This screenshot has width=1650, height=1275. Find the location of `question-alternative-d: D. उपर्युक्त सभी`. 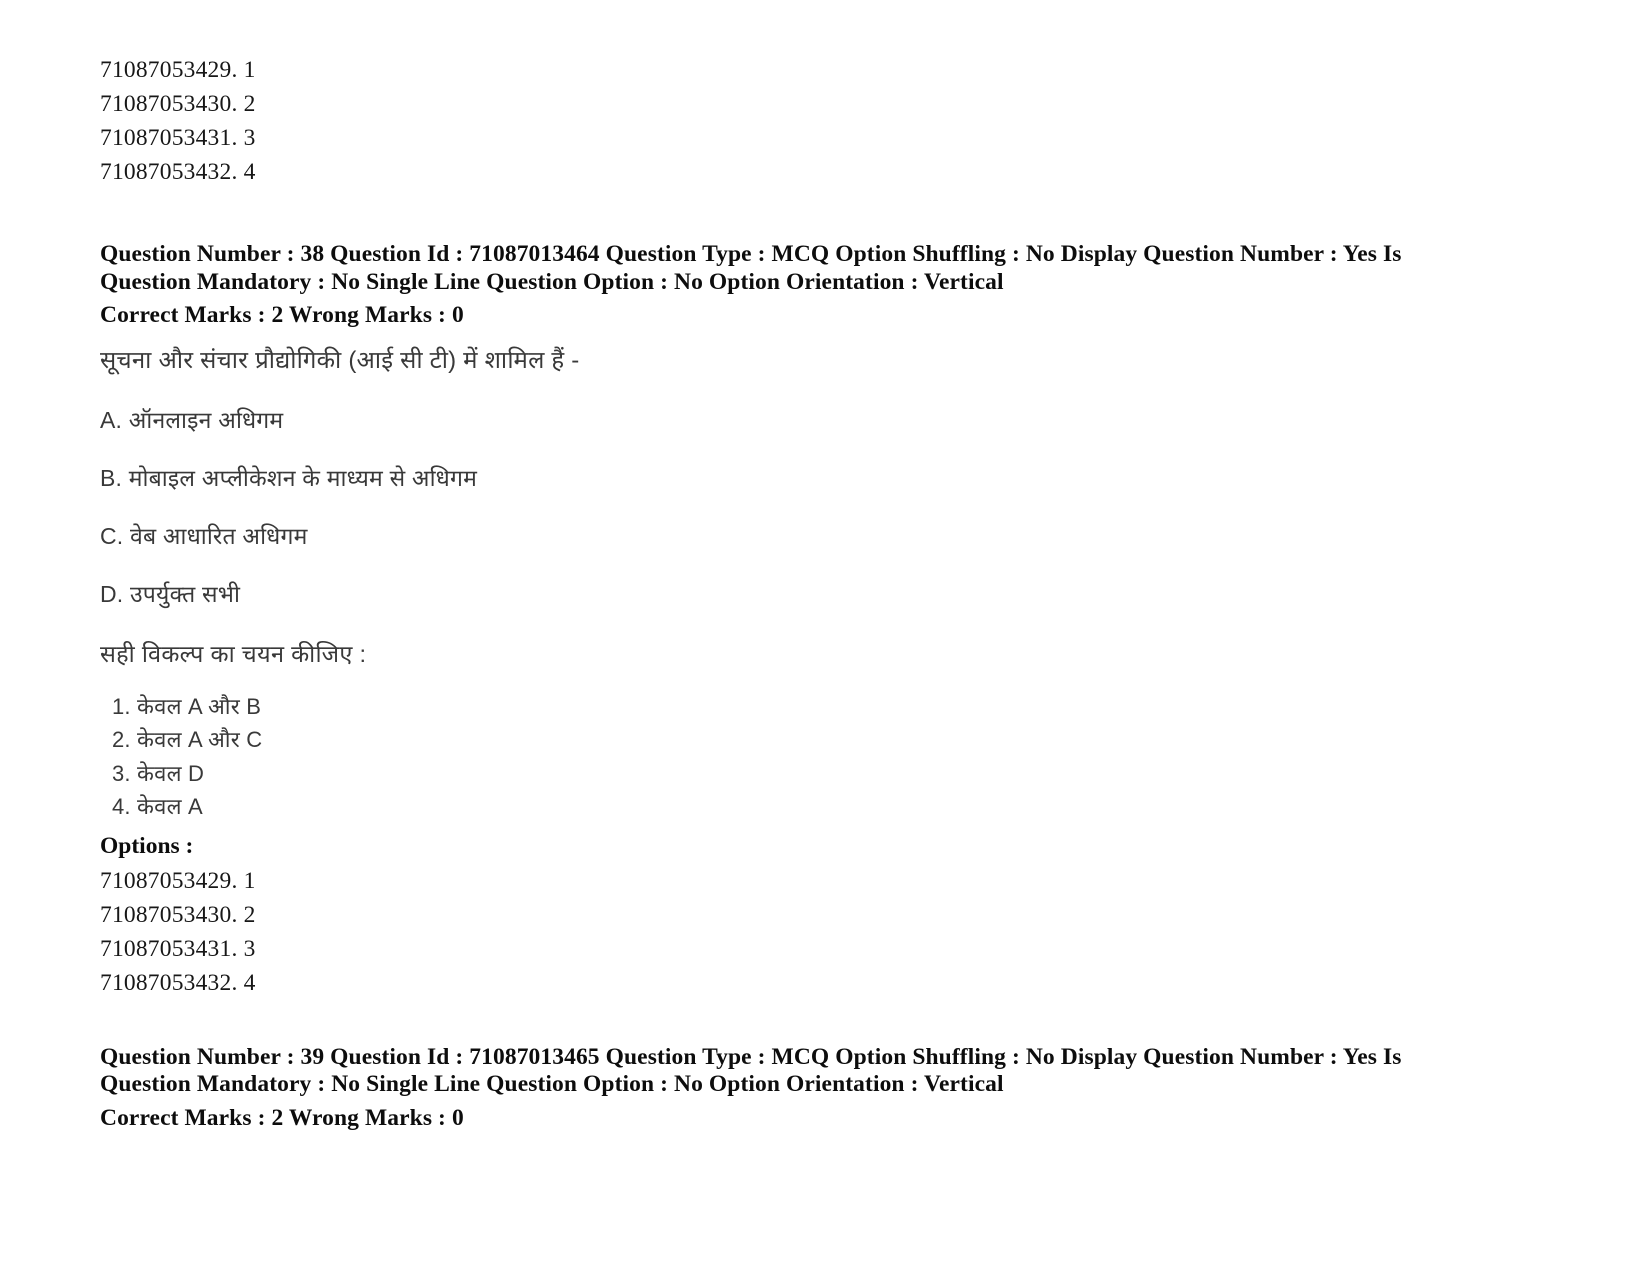

question-alternative-d: D. उपर्युक्त सभी is located at coordinates (170, 593).